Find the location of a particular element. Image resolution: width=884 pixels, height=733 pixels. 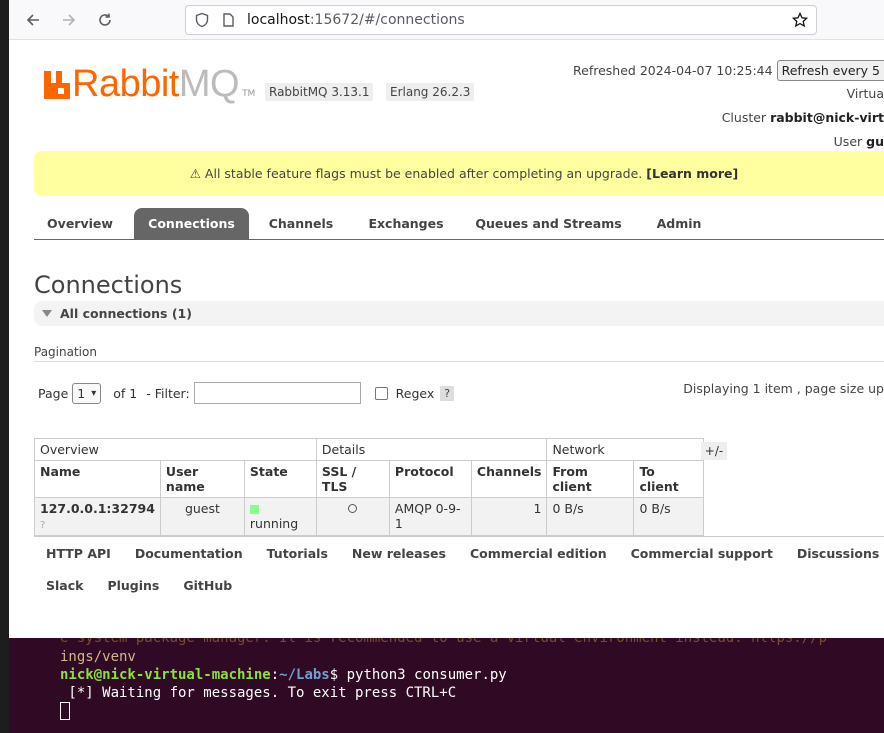

footer-link-documentation: Documentation is located at coordinates (189, 553).